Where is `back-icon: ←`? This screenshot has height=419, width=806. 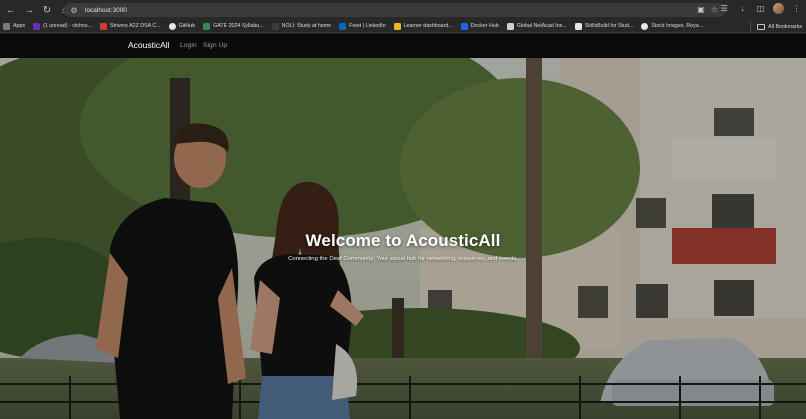 back-icon: ← is located at coordinates (11, 10).